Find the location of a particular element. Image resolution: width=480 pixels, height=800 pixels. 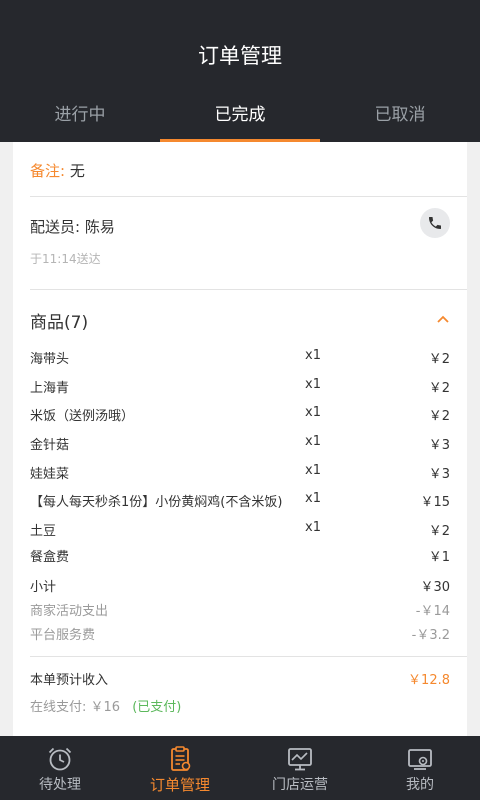

tabbar-label: 待处理 is located at coordinates (60, 785).